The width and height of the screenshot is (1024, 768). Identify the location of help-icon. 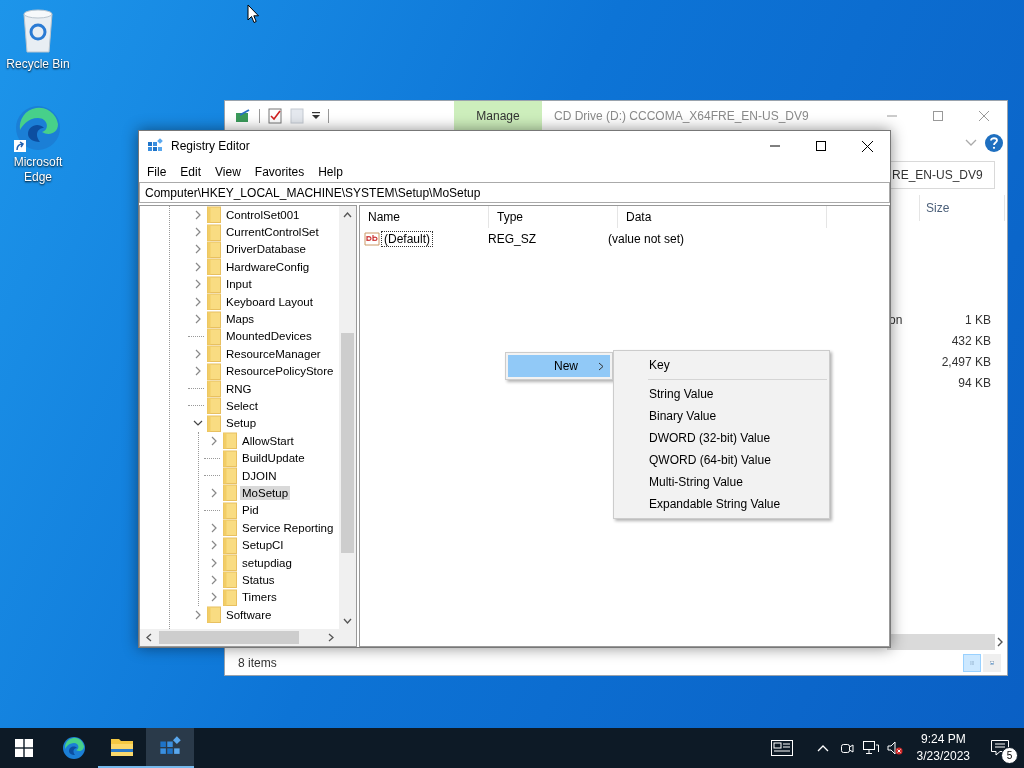
(994, 143).